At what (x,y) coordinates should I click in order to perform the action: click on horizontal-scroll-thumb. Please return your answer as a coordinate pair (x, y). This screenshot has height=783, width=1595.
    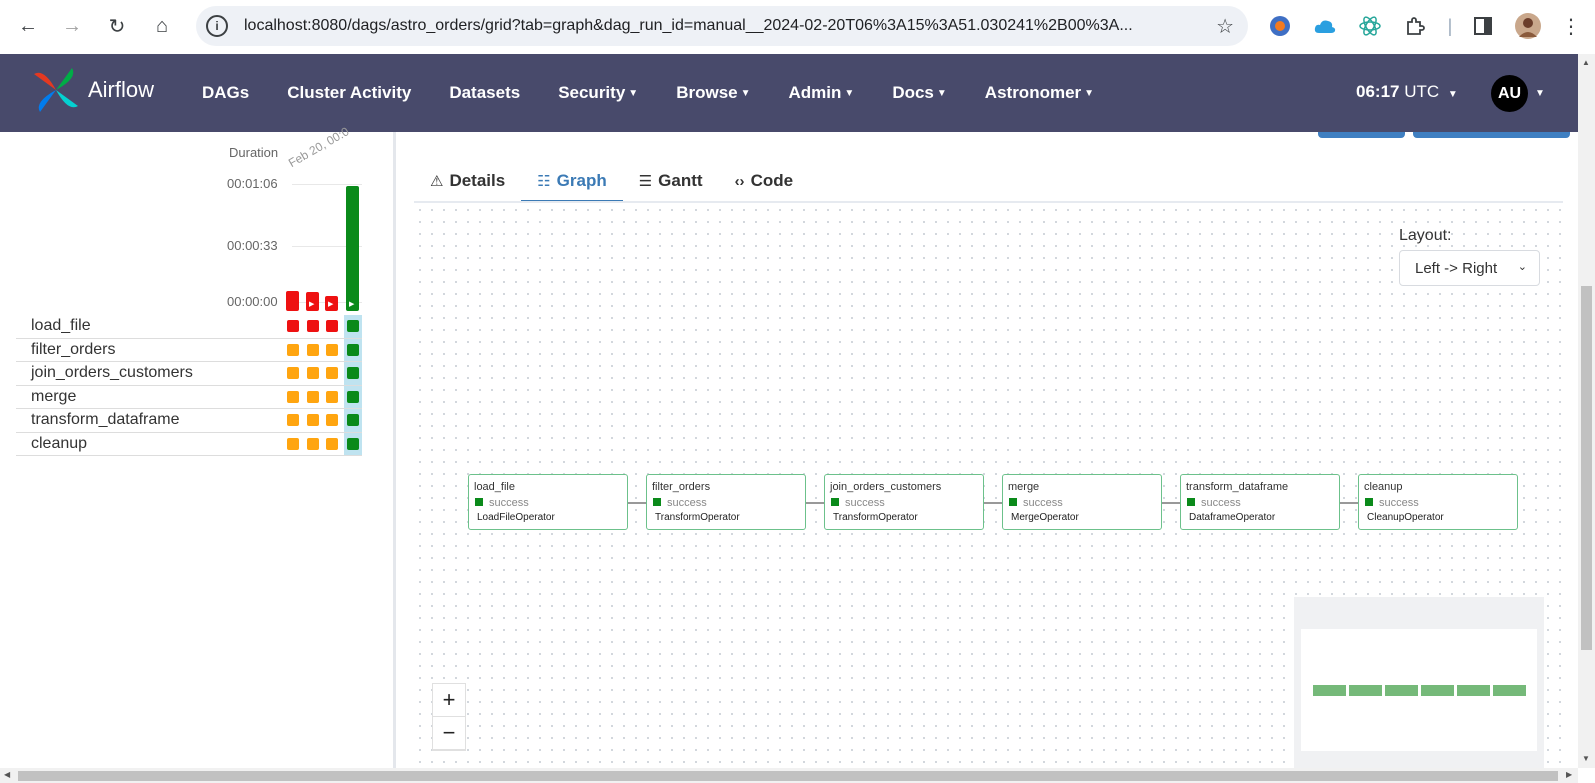
    Looking at the image, I should click on (788, 776).